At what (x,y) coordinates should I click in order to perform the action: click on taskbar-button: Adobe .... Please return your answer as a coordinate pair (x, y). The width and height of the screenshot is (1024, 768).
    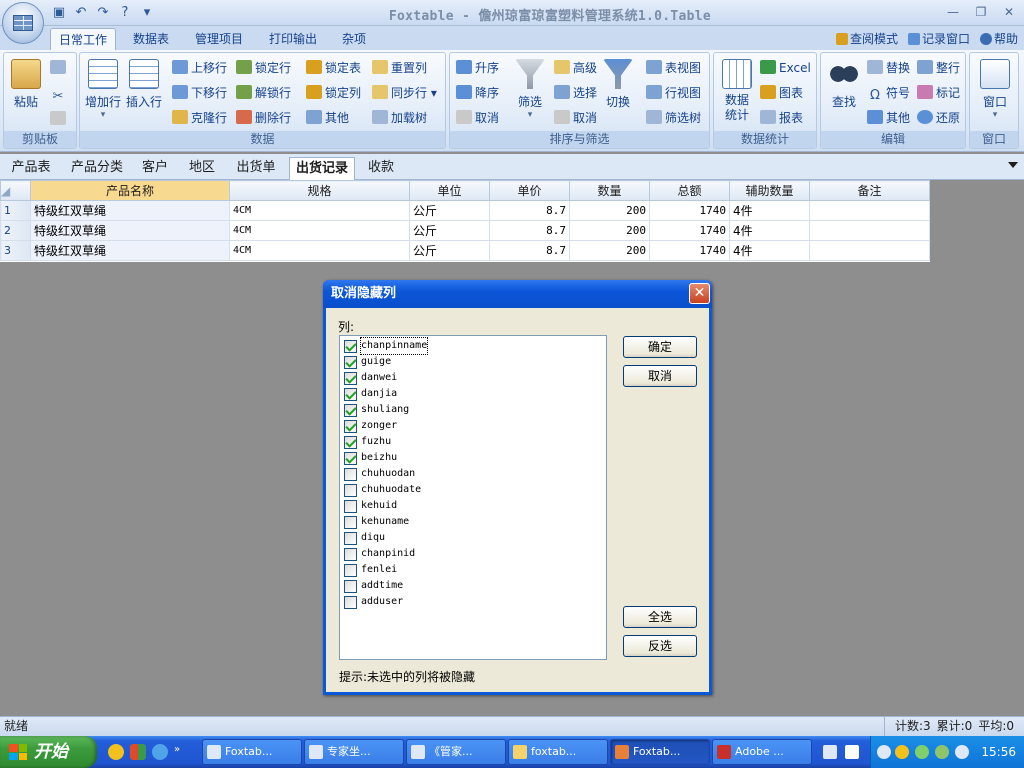
    Looking at the image, I should click on (762, 752).